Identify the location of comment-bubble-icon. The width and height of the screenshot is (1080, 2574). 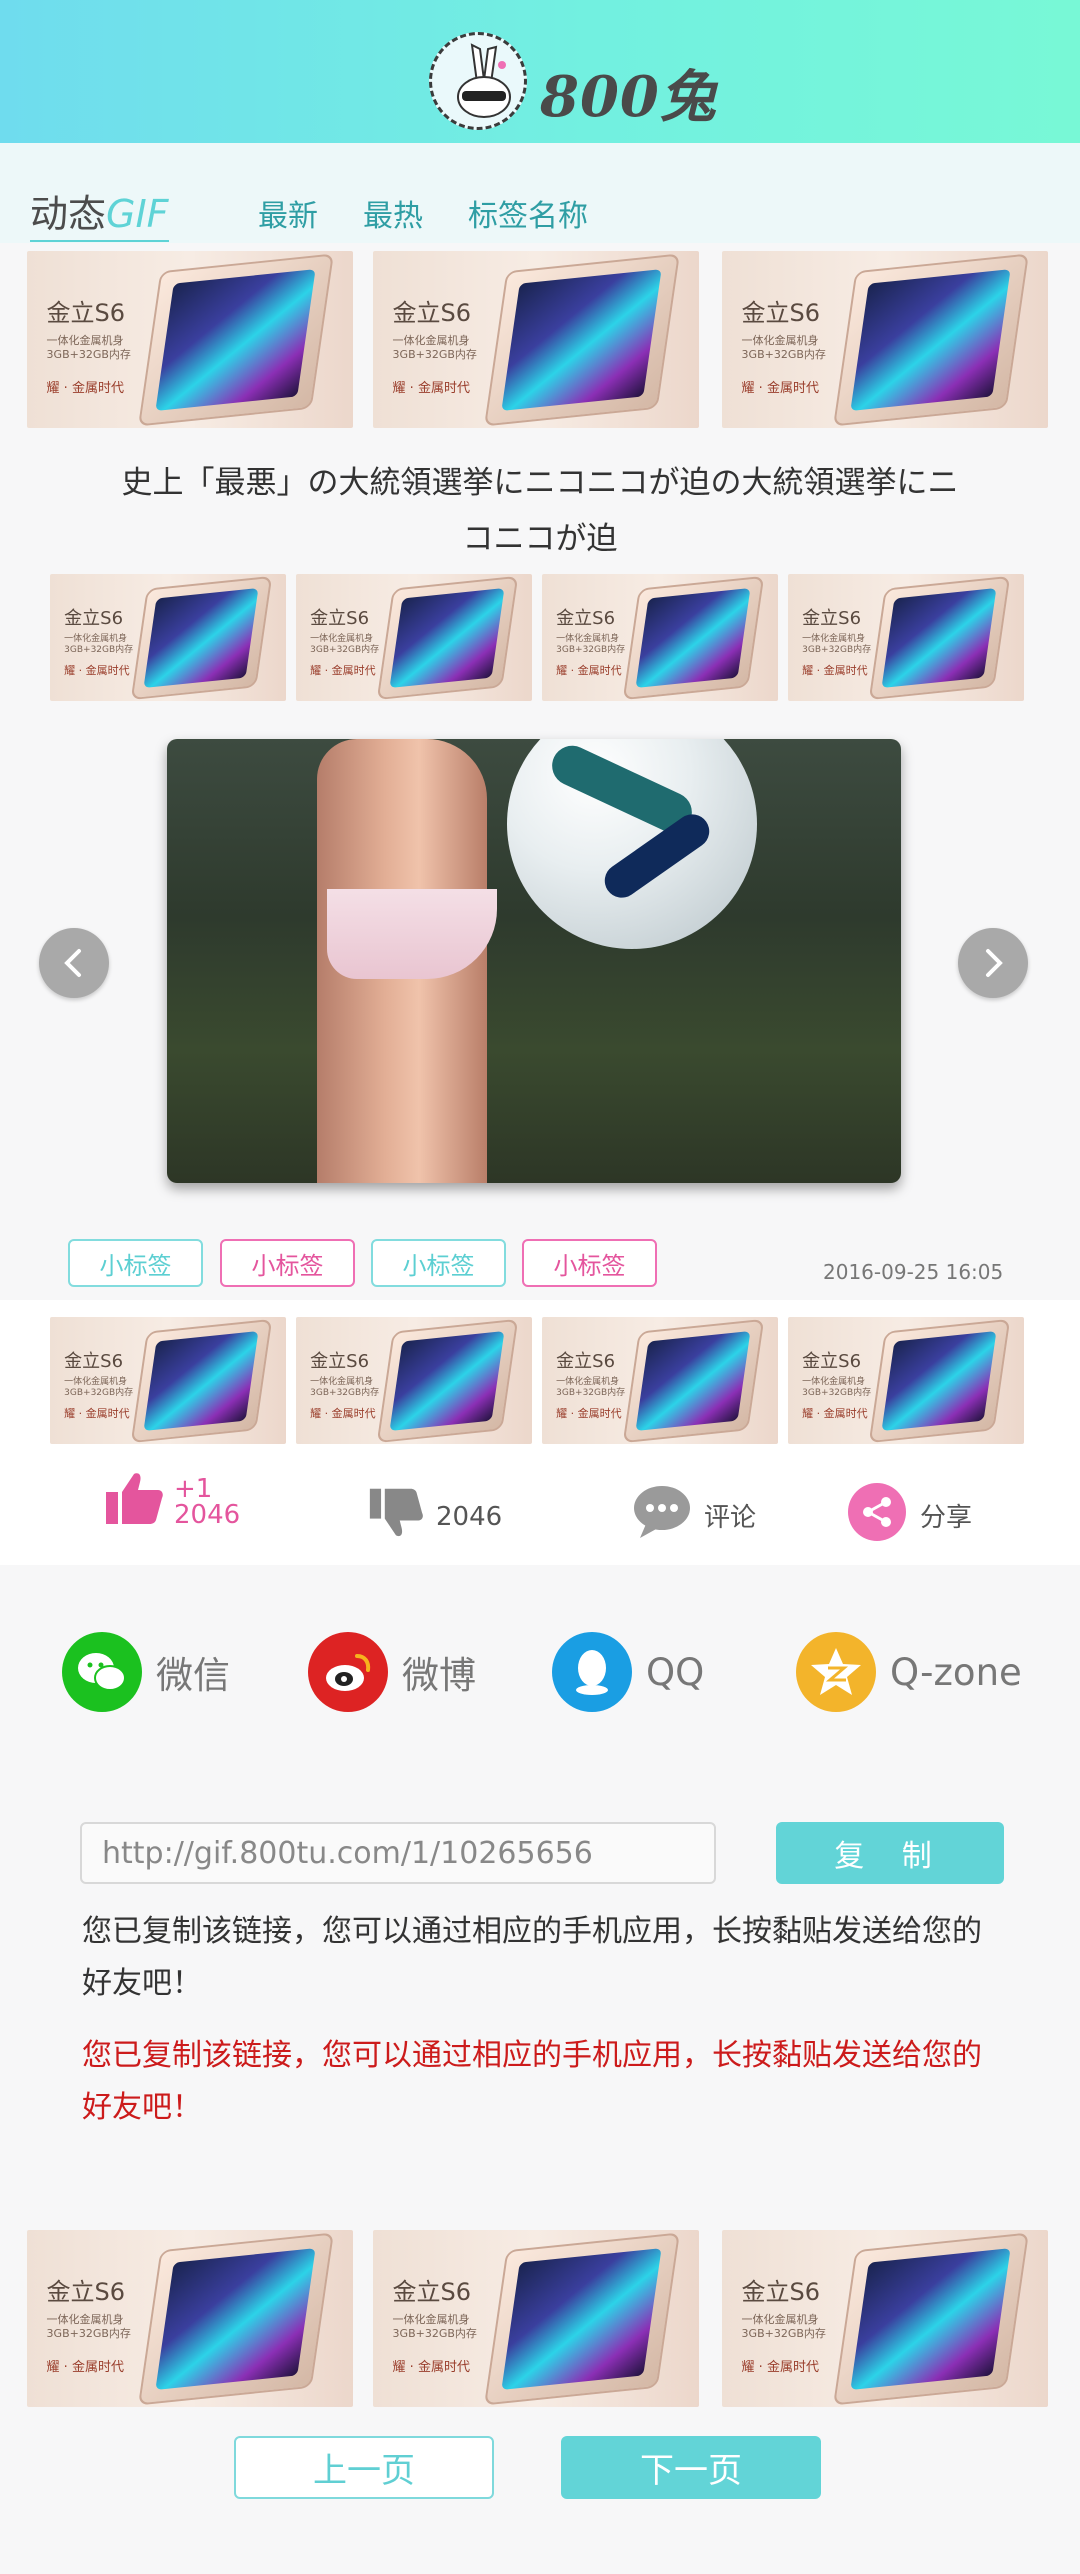
(662, 1515).